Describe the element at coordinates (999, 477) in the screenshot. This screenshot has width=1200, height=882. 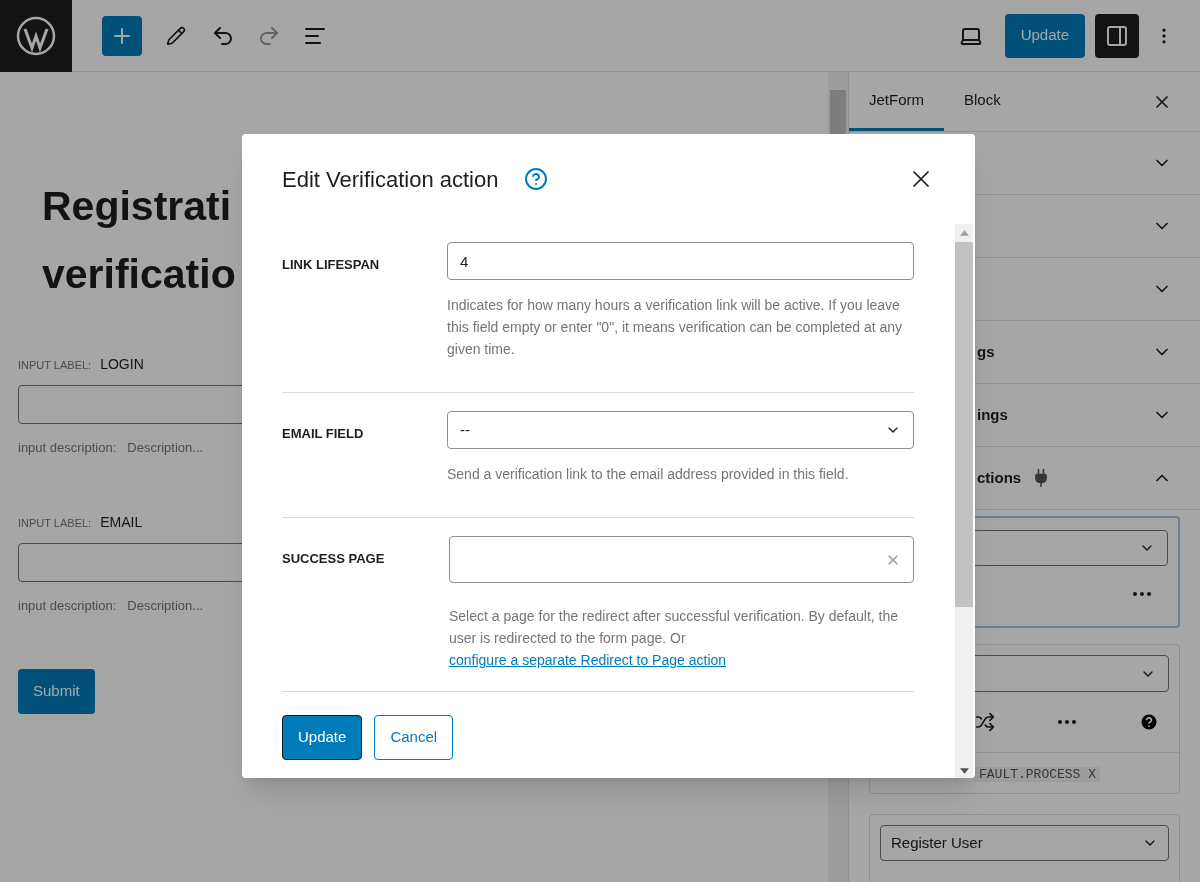
I see `panel-title: ctions` at that location.